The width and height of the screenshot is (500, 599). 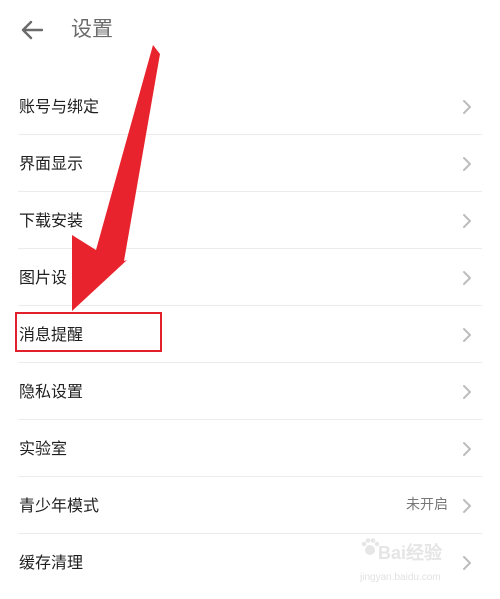 What do you see at coordinates (51, 391) in the screenshot?
I see `settings-item-label: 隐私设置` at bounding box center [51, 391].